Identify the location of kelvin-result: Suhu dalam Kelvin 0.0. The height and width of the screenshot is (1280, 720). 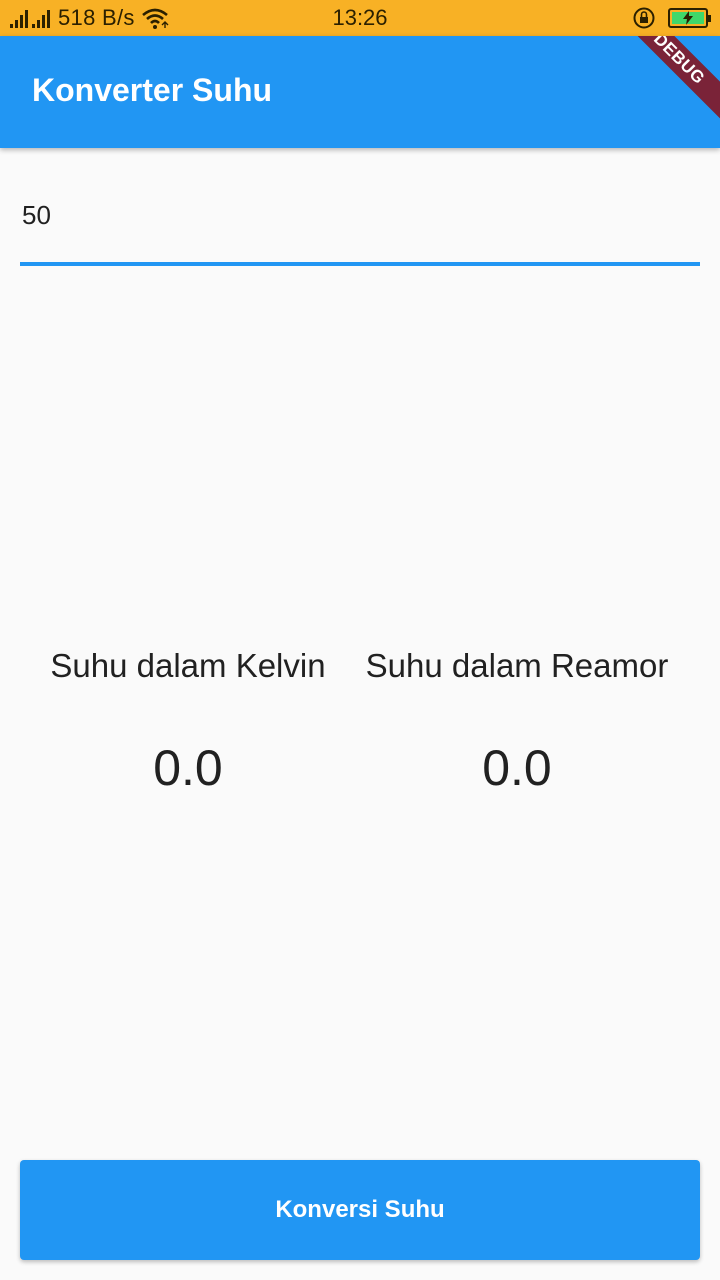
(188, 719).